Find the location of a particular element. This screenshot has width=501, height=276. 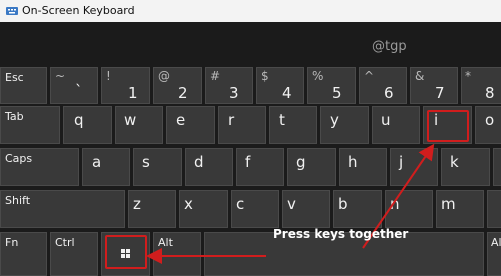

key-z: z is located at coordinates (152, 209).